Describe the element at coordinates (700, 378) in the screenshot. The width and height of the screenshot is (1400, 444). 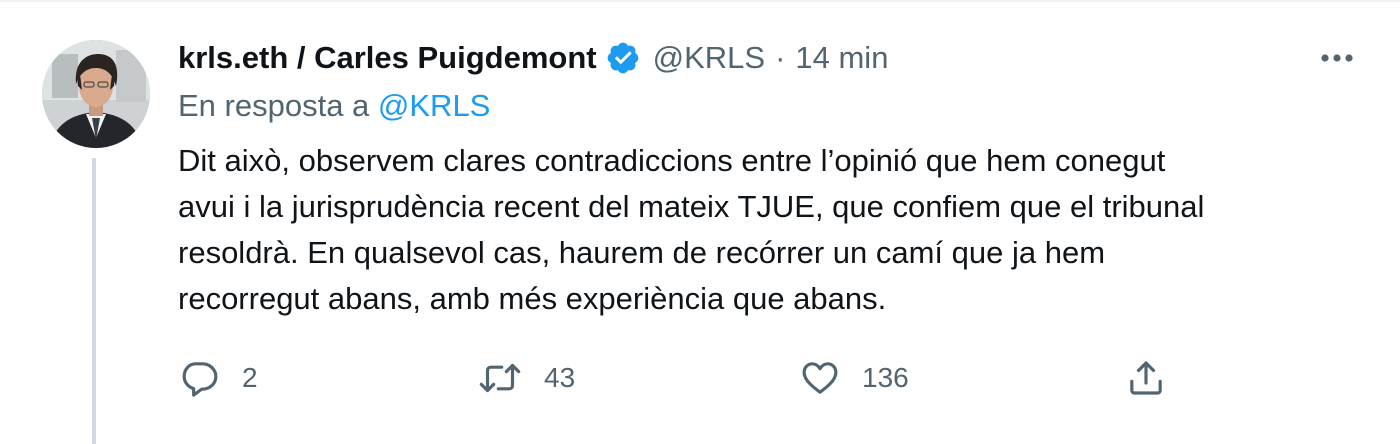
I see `tweet-actions-bar: 2 43 136` at that location.